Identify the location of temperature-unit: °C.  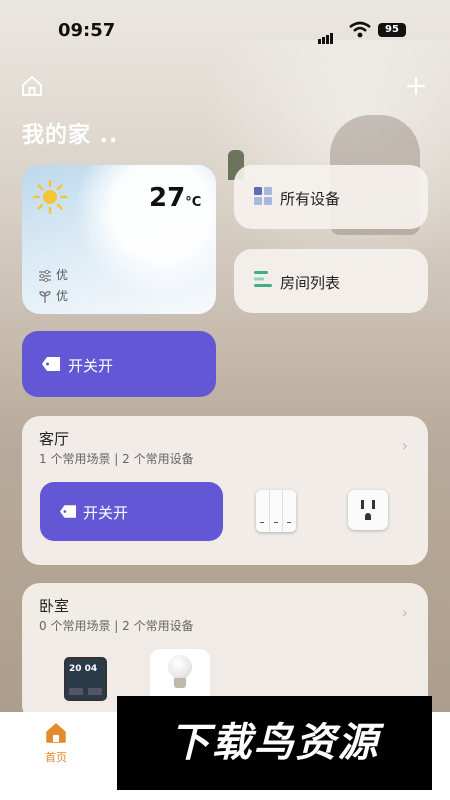
(193, 202).